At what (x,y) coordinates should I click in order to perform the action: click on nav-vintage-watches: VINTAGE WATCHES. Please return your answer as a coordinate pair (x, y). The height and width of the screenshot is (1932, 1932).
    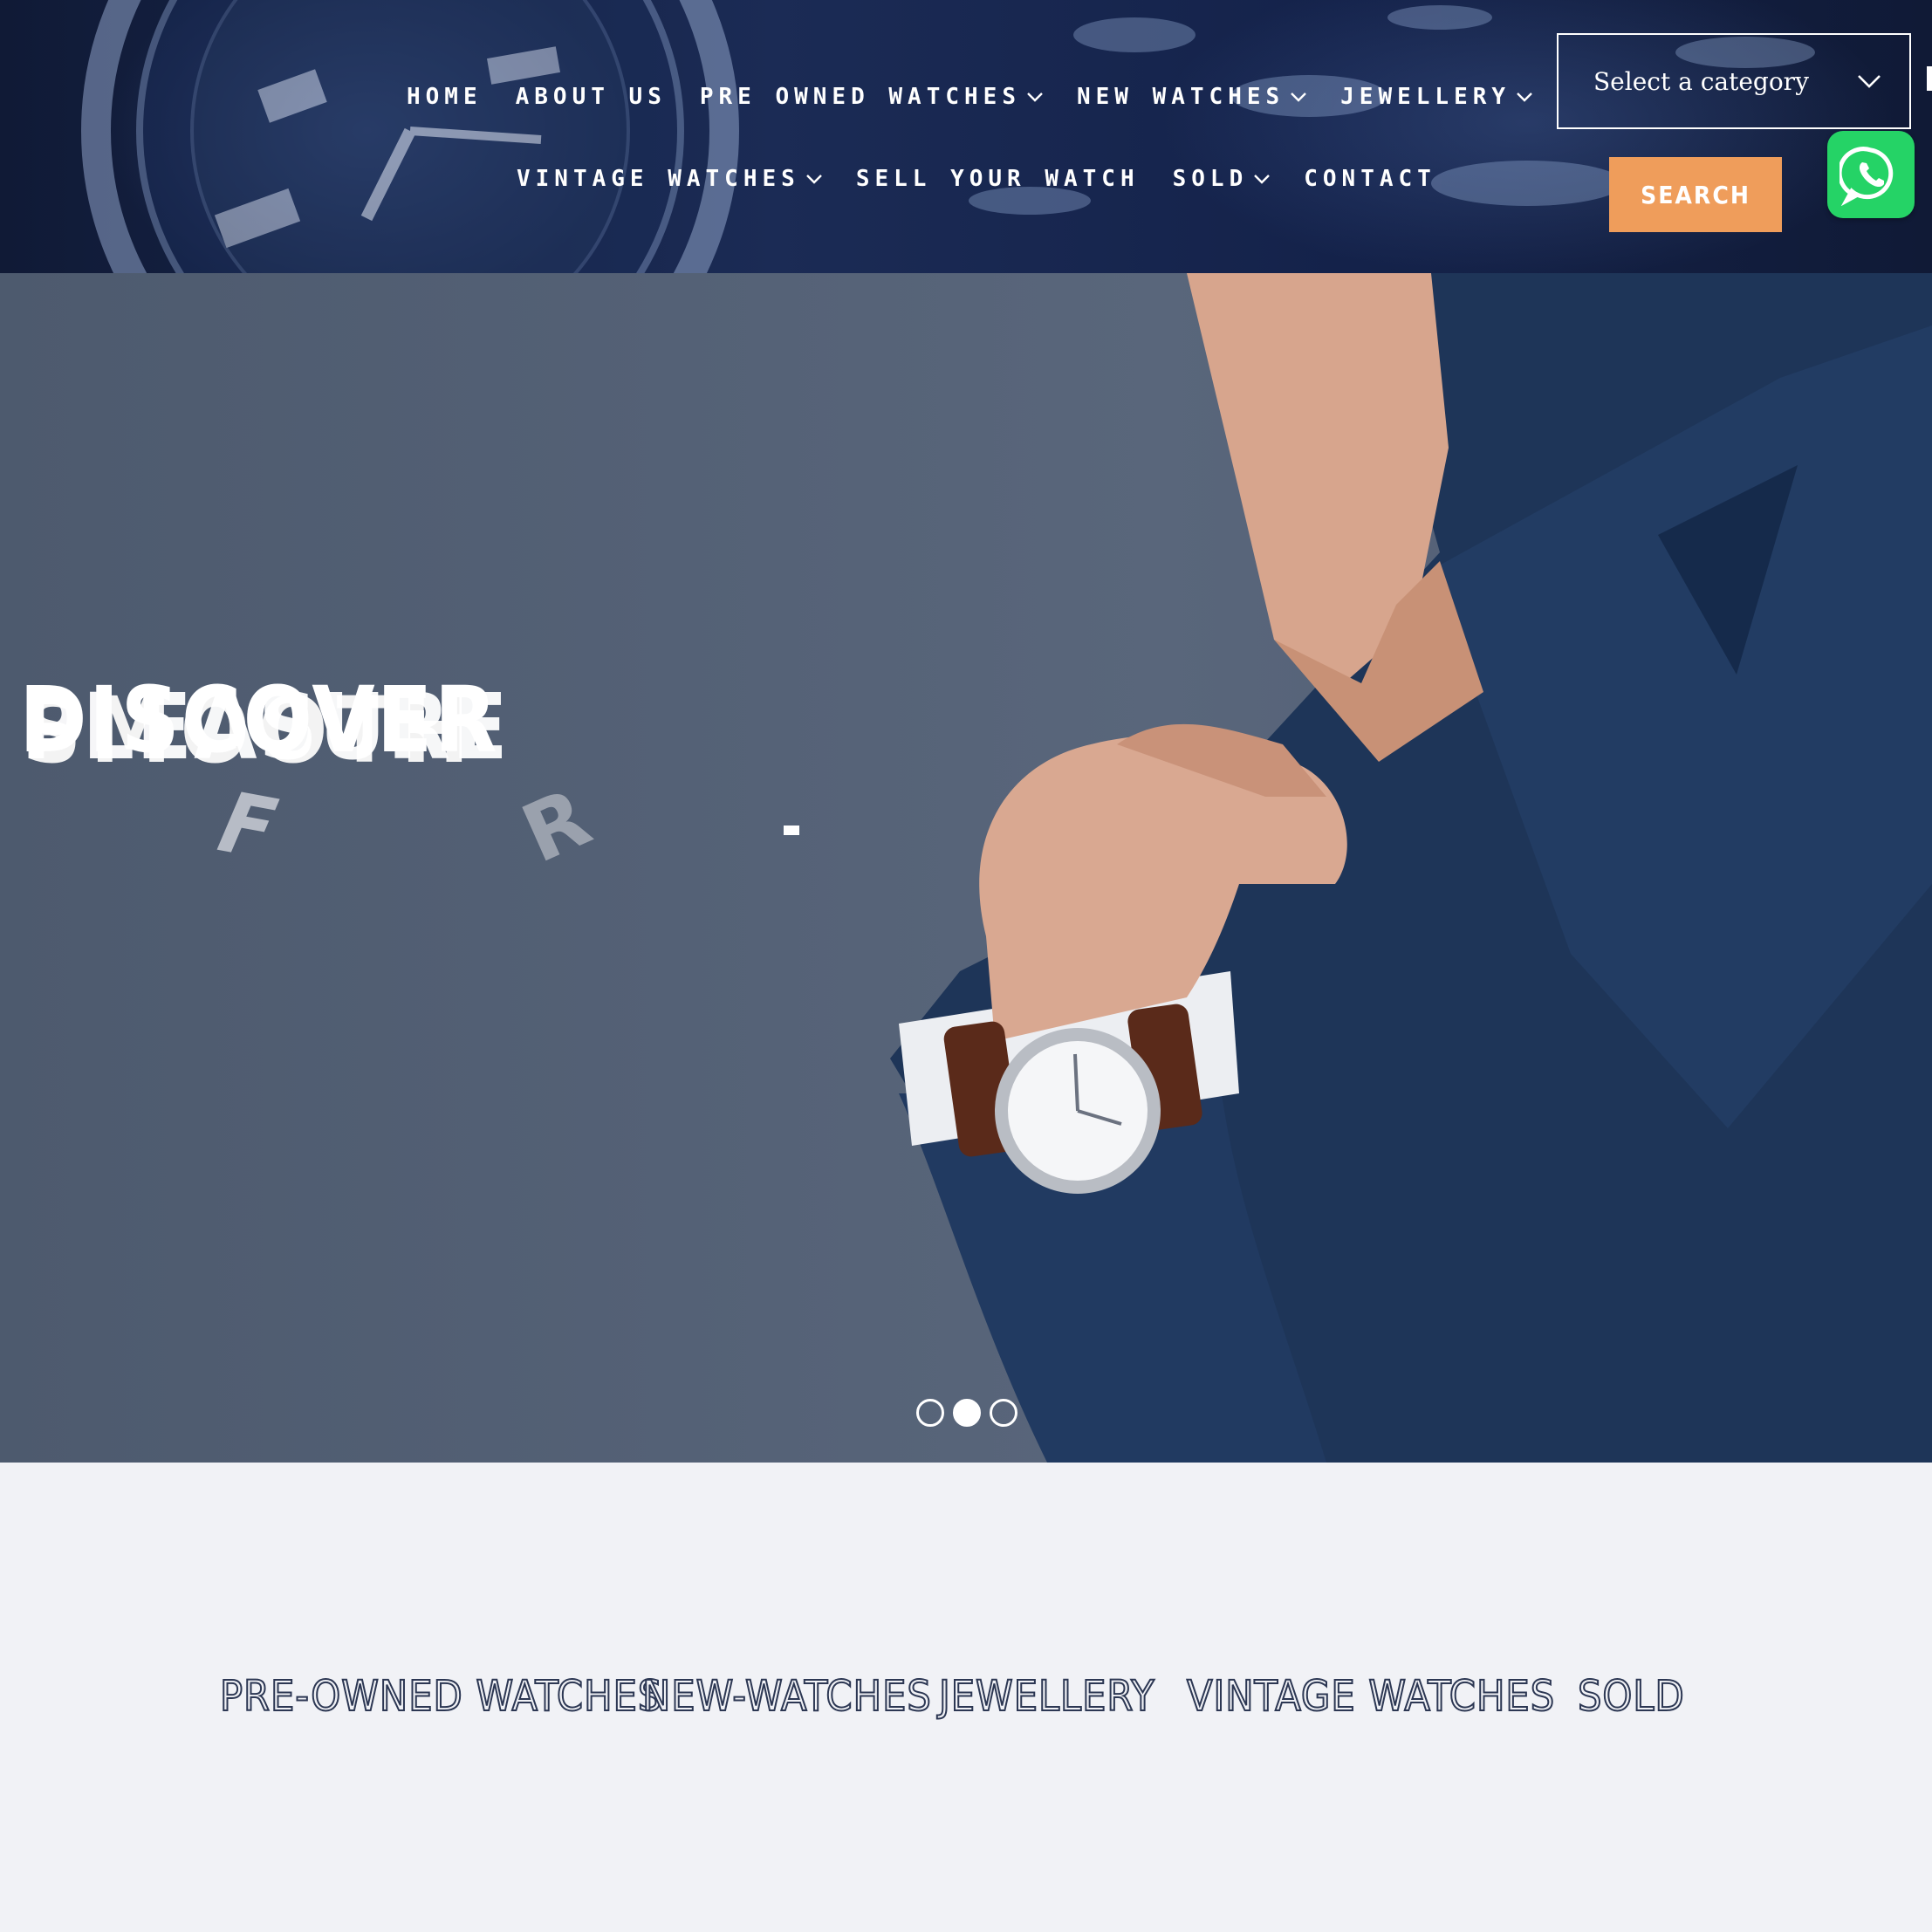
    Looking at the image, I should click on (670, 179).